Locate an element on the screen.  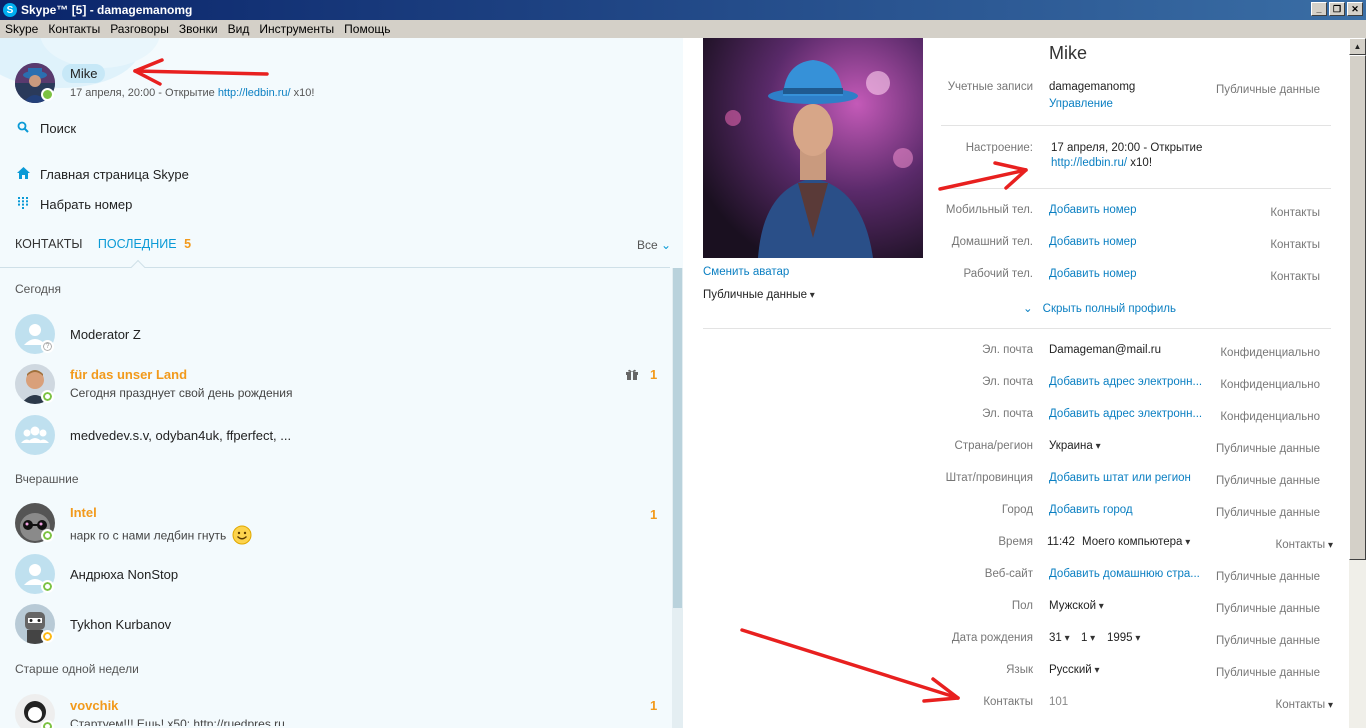
menu-help: Помощь is located at coordinates (367, 29).